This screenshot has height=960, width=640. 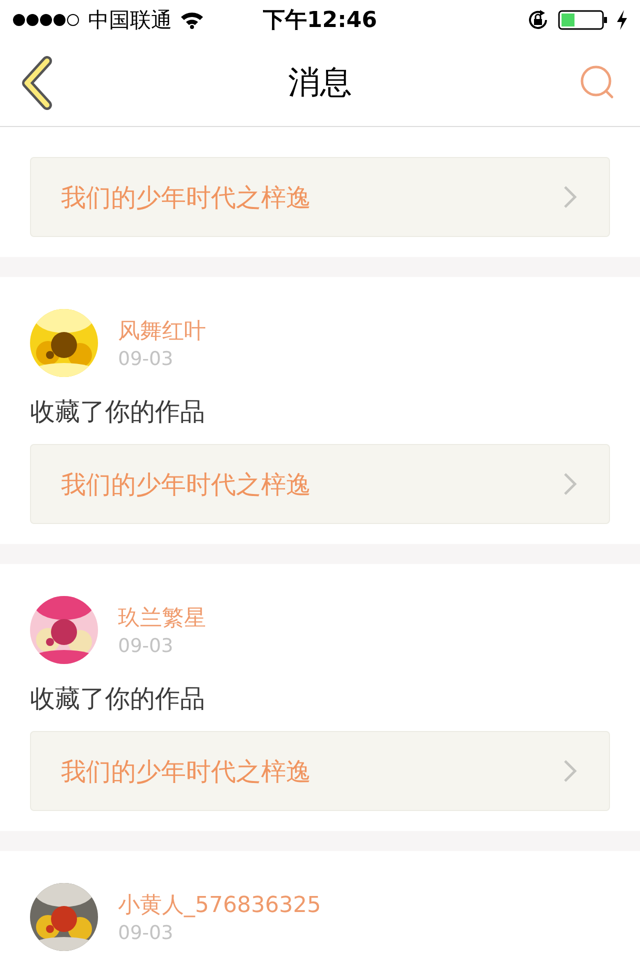 I want to click on page-title: 消息, so click(x=320, y=82).